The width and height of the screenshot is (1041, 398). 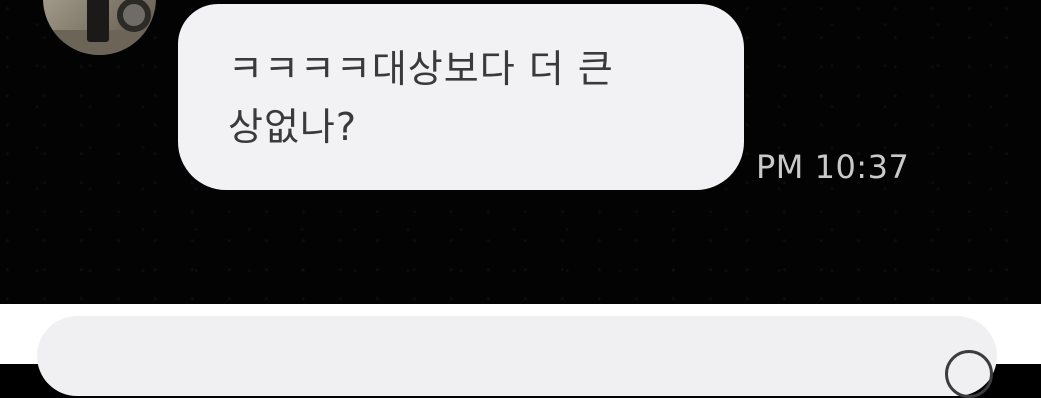 What do you see at coordinates (969, 374) in the screenshot?
I see `emoji-icon` at bounding box center [969, 374].